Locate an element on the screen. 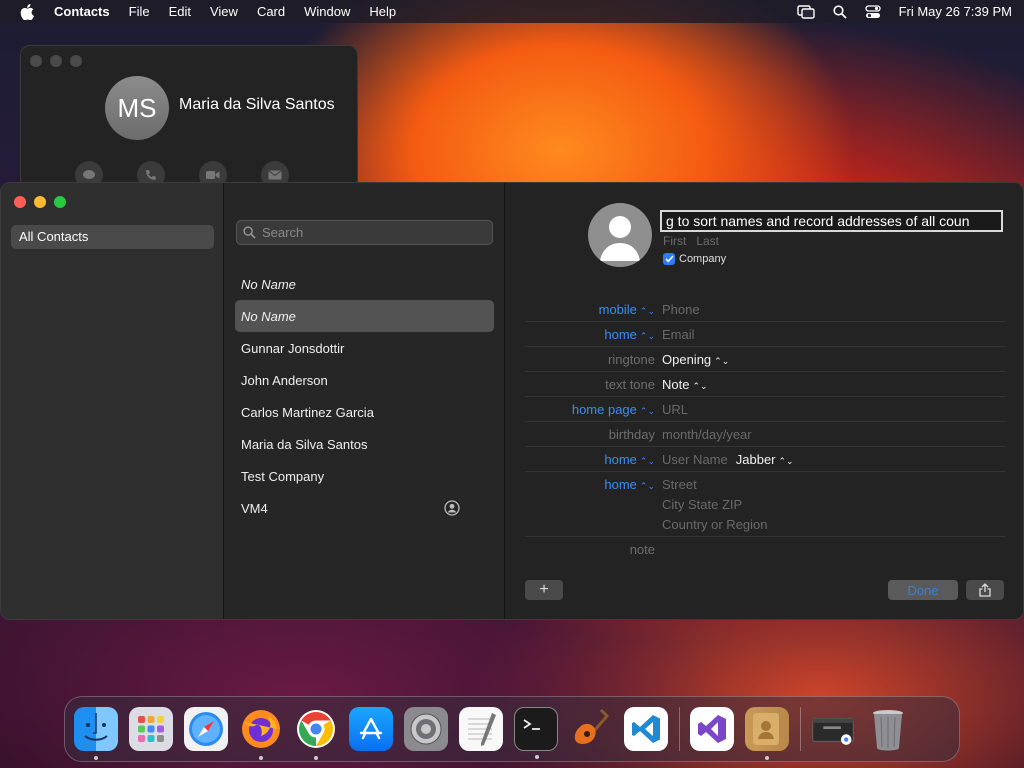 The height and width of the screenshot is (768, 1024). menu-view: View is located at coordinates (224, 11).